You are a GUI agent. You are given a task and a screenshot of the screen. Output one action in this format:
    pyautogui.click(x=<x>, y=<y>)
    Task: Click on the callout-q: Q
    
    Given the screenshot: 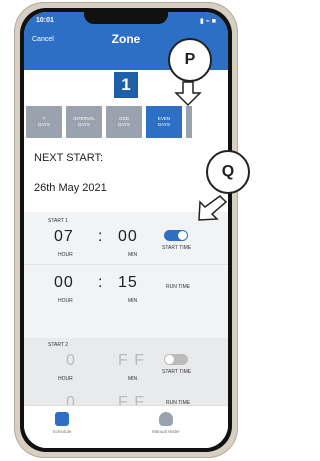 What is the action you would take?
    pyautogui.click(x=228, y=172)
    